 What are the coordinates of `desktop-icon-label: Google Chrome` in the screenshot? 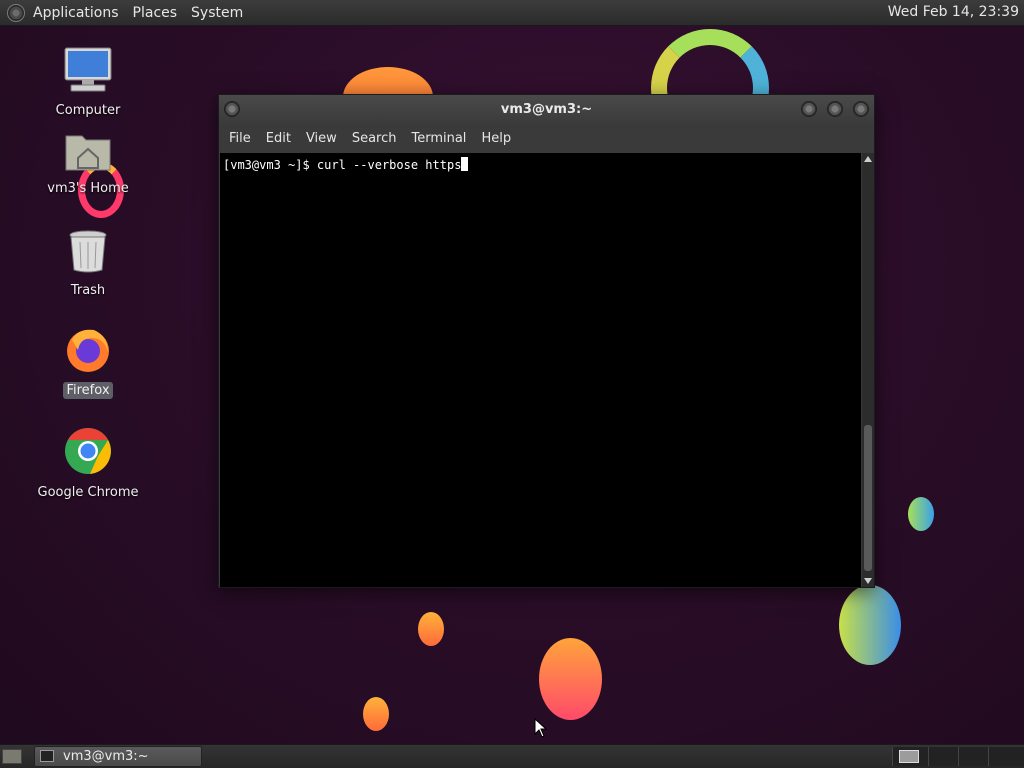 It's located at (88, 492).